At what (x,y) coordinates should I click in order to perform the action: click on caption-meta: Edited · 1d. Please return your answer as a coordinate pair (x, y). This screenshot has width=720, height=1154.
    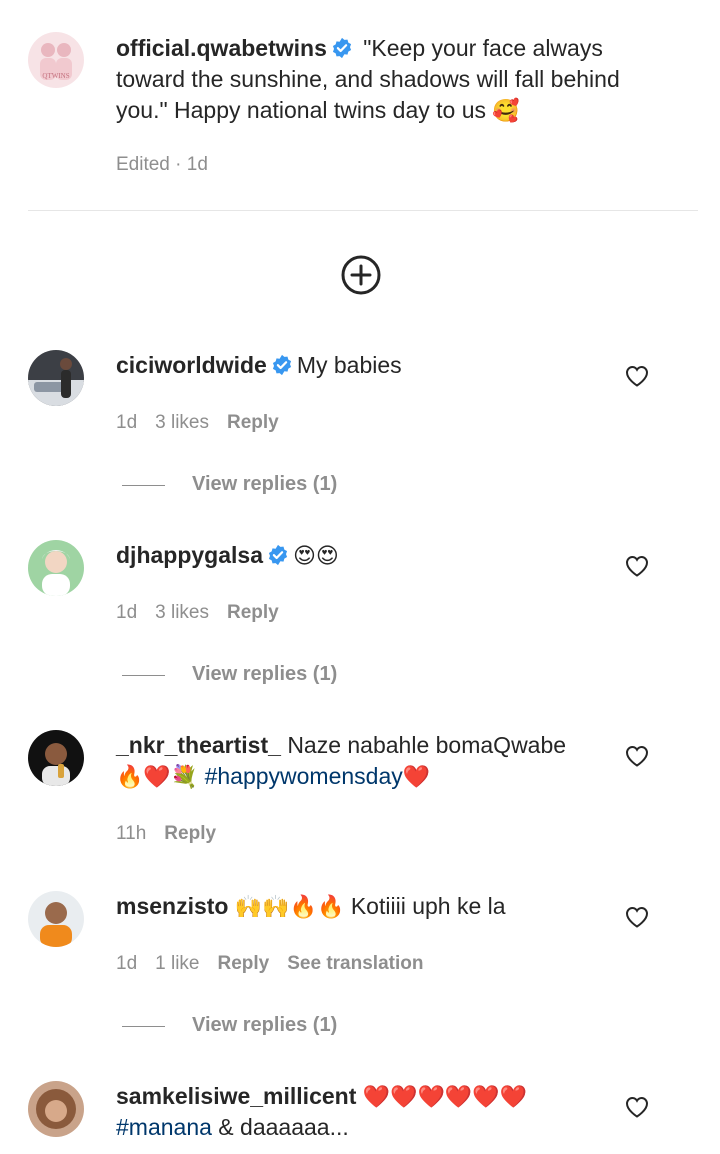
    Looking at the image, I should click on (162, 164).